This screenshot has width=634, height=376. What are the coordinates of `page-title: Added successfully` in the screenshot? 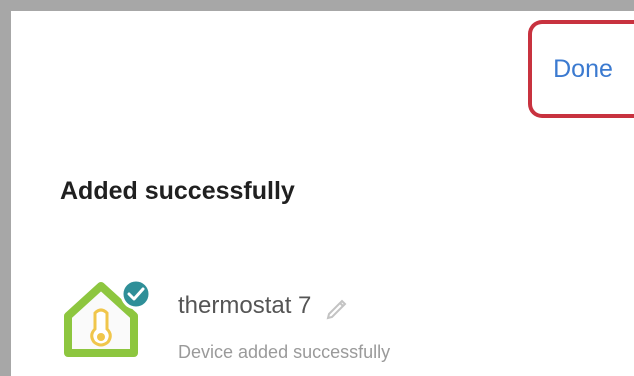 It's located at (177, 191).